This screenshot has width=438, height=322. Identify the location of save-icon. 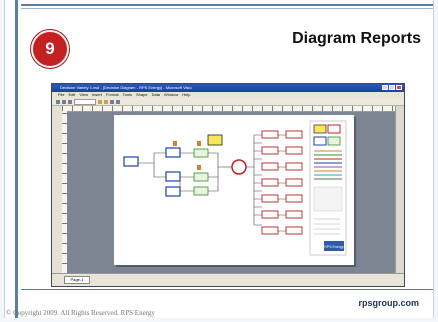
(70, 101).